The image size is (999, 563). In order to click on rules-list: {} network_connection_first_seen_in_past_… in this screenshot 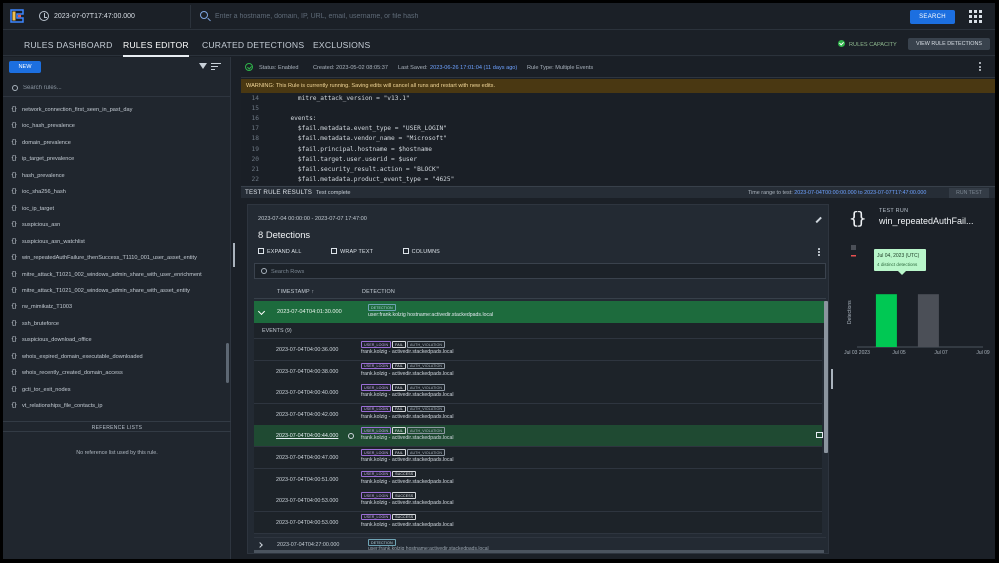, I will do `click(114, 256)`.